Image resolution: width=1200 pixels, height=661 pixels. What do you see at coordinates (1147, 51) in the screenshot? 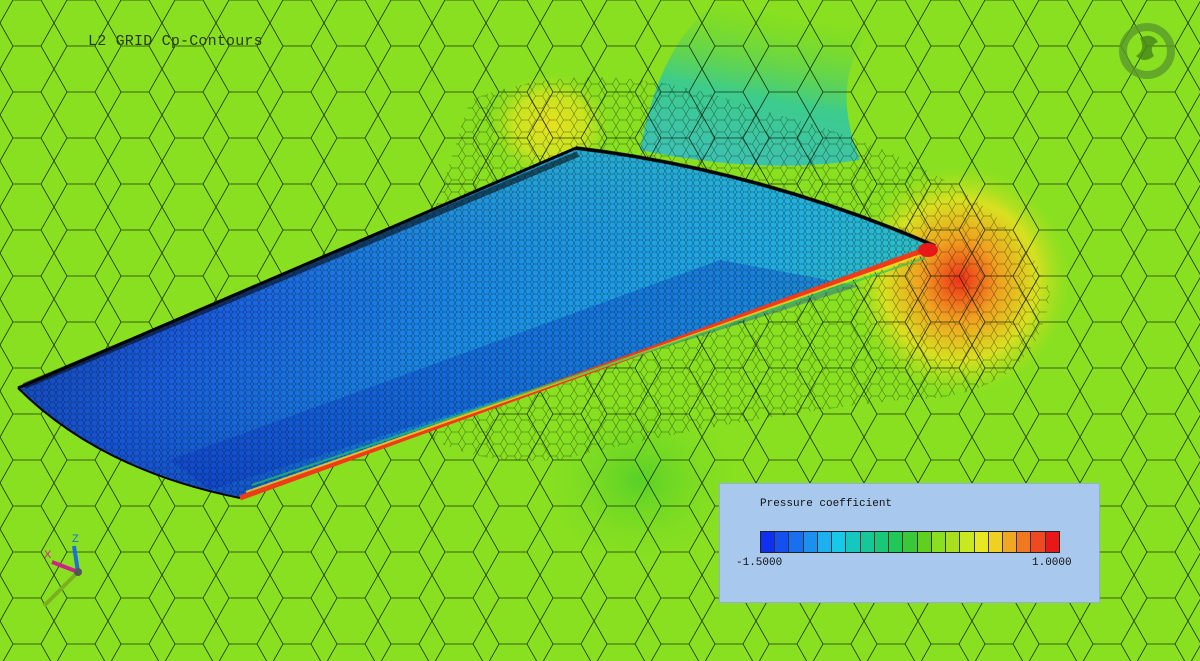
I see `solver-logo-icon` at bounding box center [1147, 51].